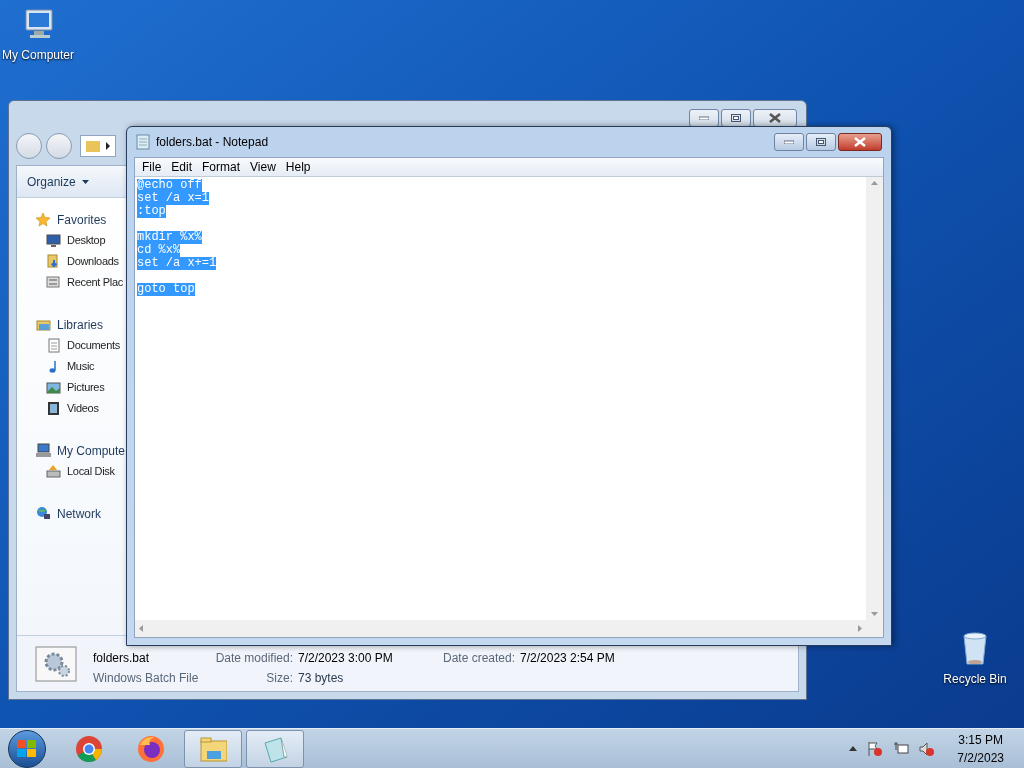 The height and width of the screenshot is (768, 1024). Describe the element at coordinates (321, 678) in the screenshot. I see `size-value: 73 bytes` at that location.